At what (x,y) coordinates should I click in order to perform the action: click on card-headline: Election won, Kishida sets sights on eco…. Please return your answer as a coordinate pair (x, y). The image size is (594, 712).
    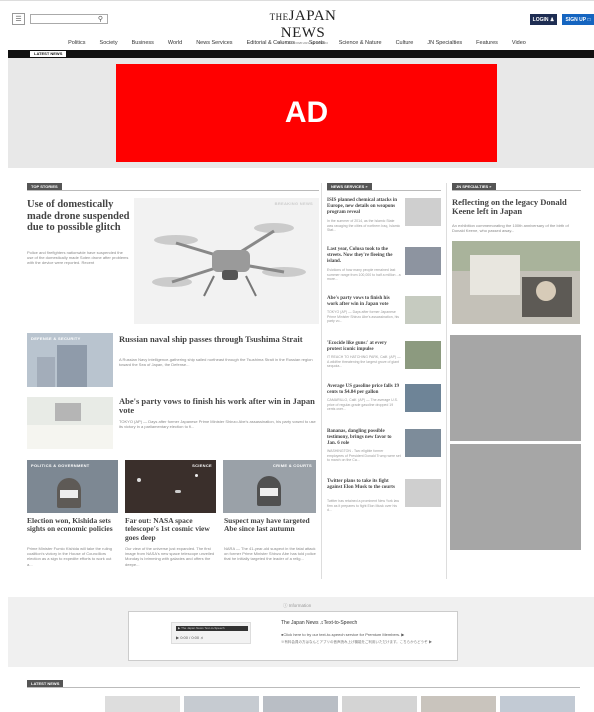
    Looking at the image, I should click on (72, 525).